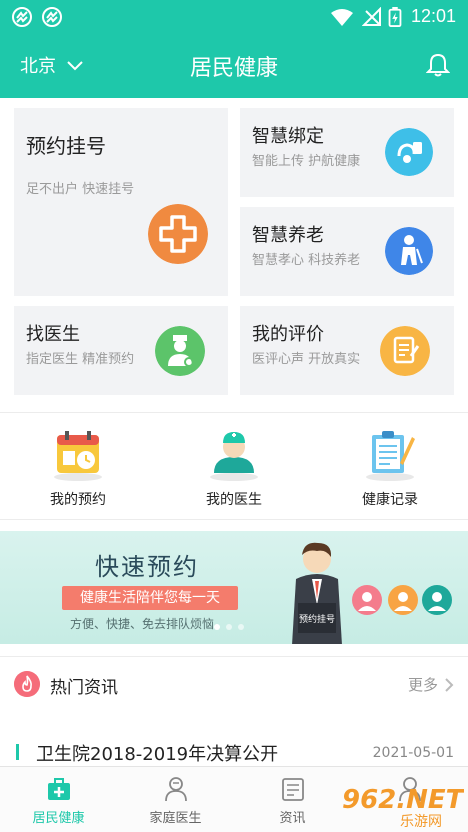  I want to click on medical-kit-icon, so click(58, 789).